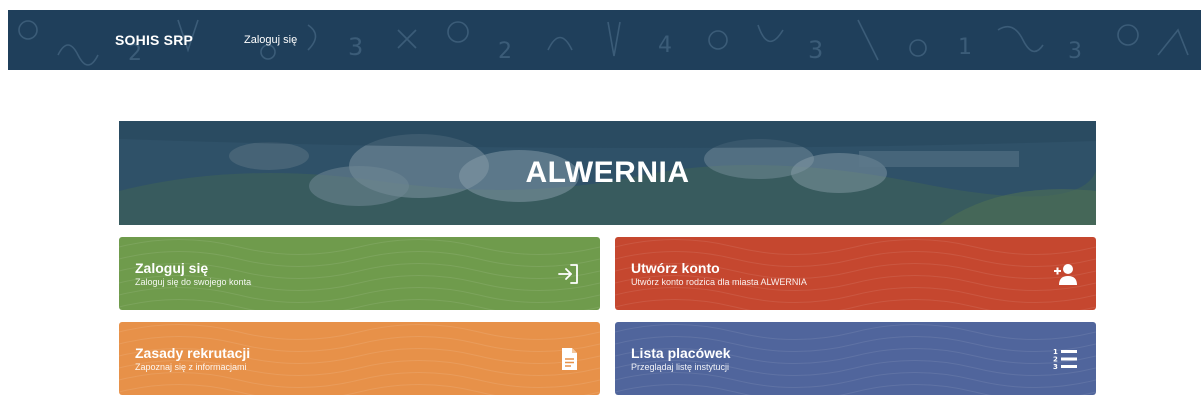 The width and height of the screenshot is (1201, 411). I want to click on login-tile-title: Zaloguj się, so click(172, 268).